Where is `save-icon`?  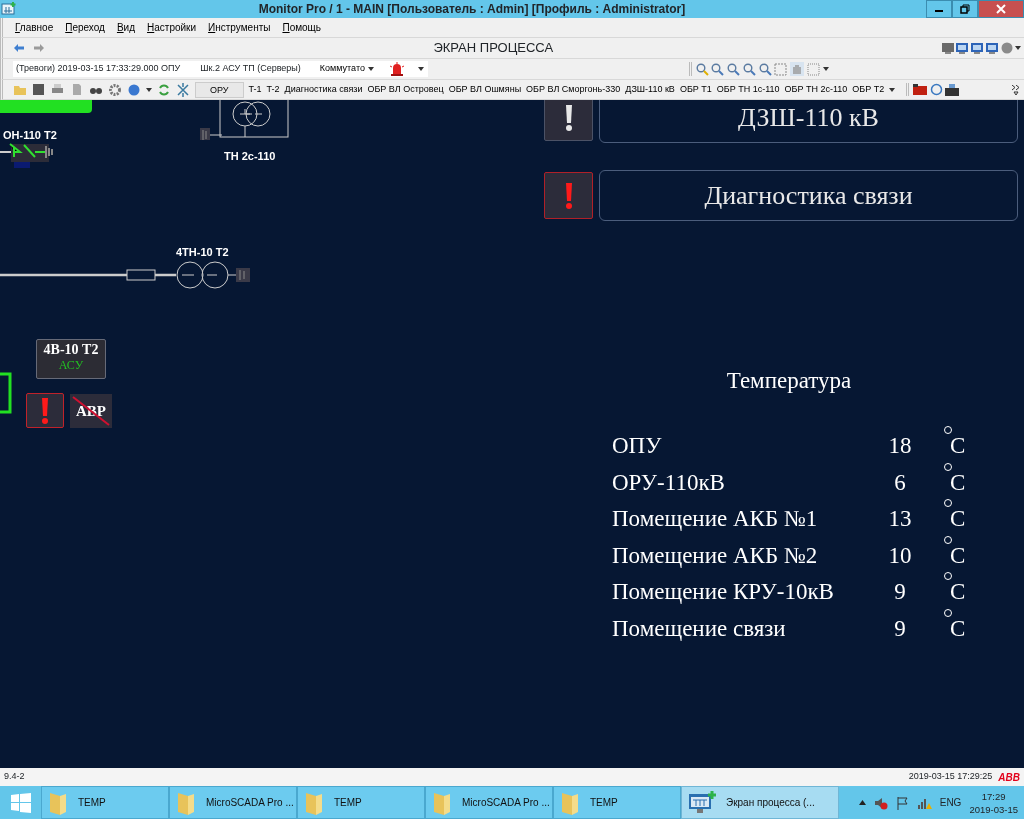 save-icon is located at coordinates (39, 89).